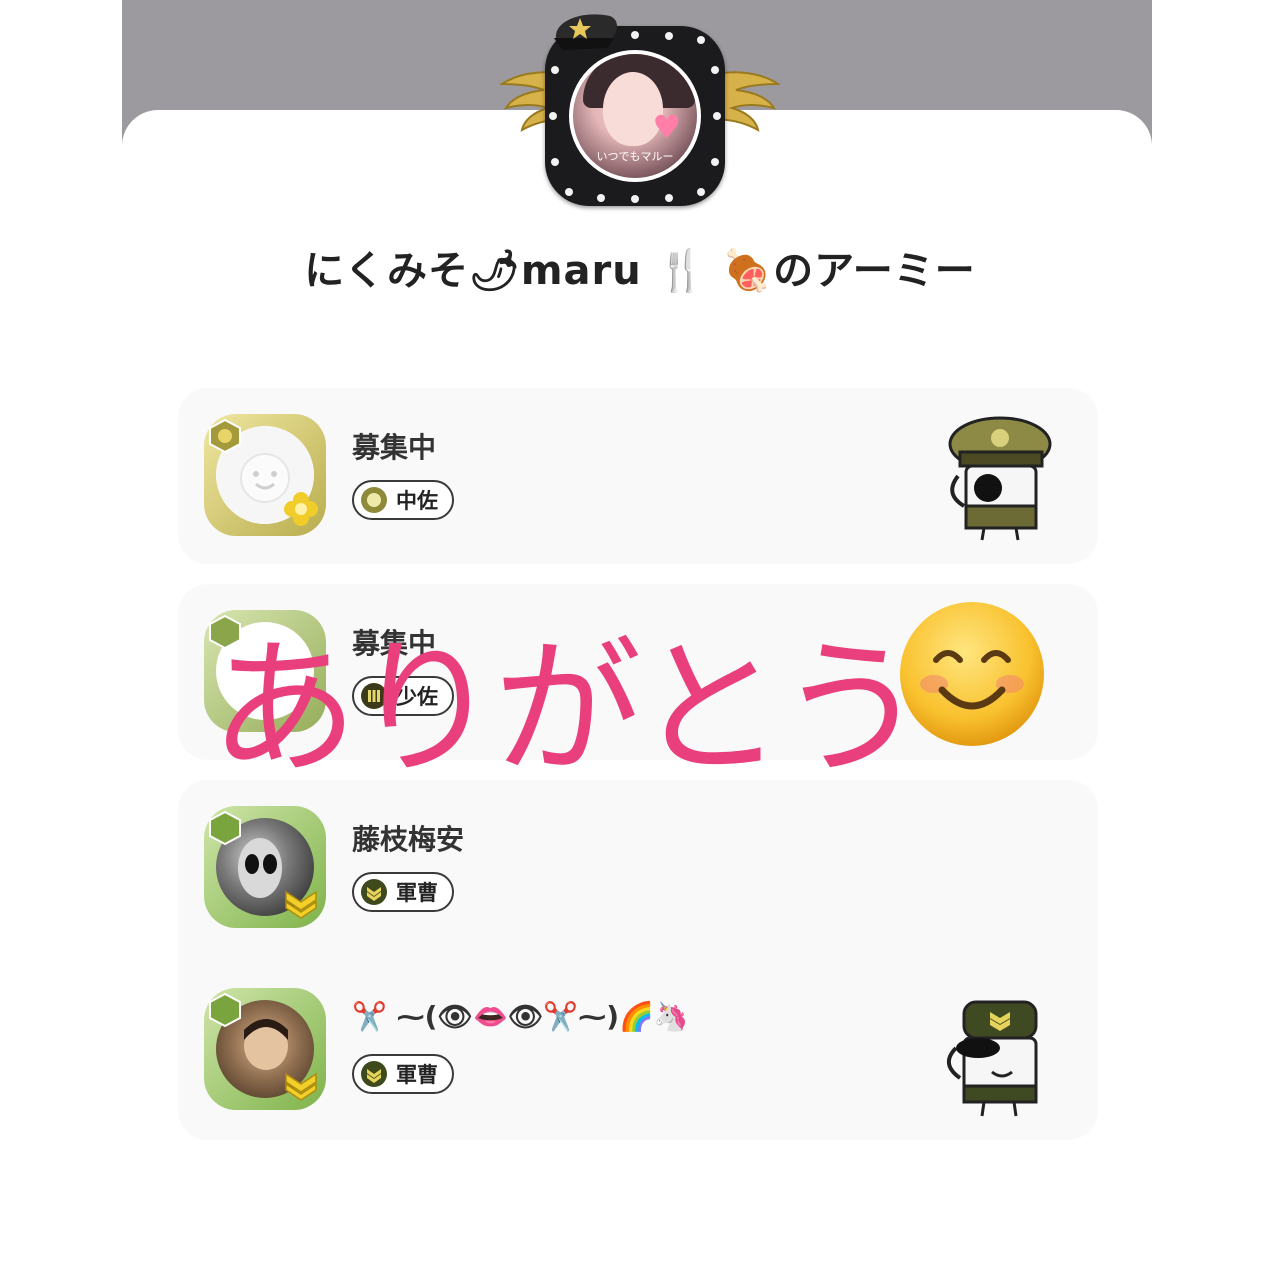 Image resolution: width=1280 pixels, height=1280 pixels. I want to click on officer-cap-icon, so click(585, 32).